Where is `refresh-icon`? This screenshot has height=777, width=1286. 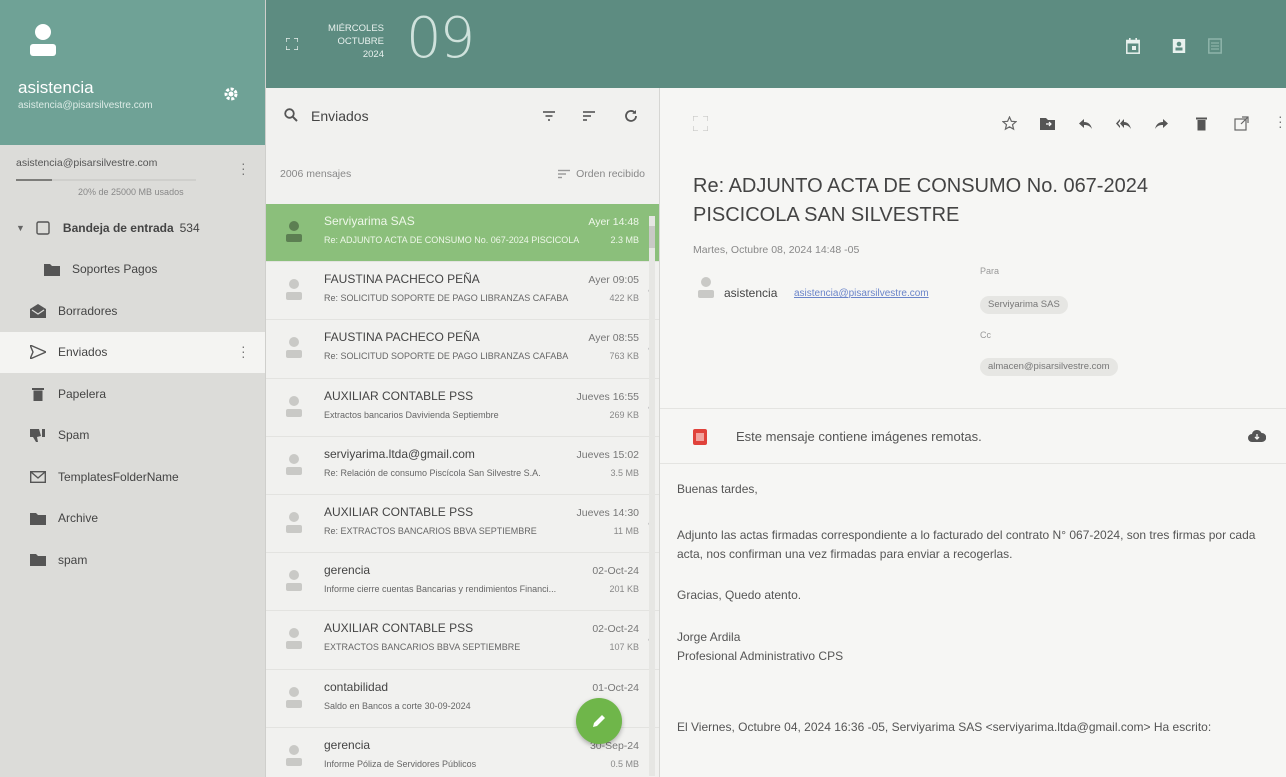
refresh-icon is located at coordinates (631, 116).